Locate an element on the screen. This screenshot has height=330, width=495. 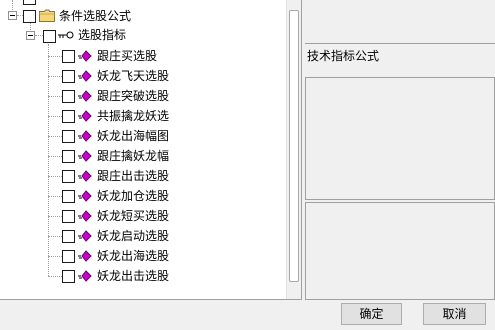
item-label: 妖龙启动选股 is located at coordinates (133, 236).